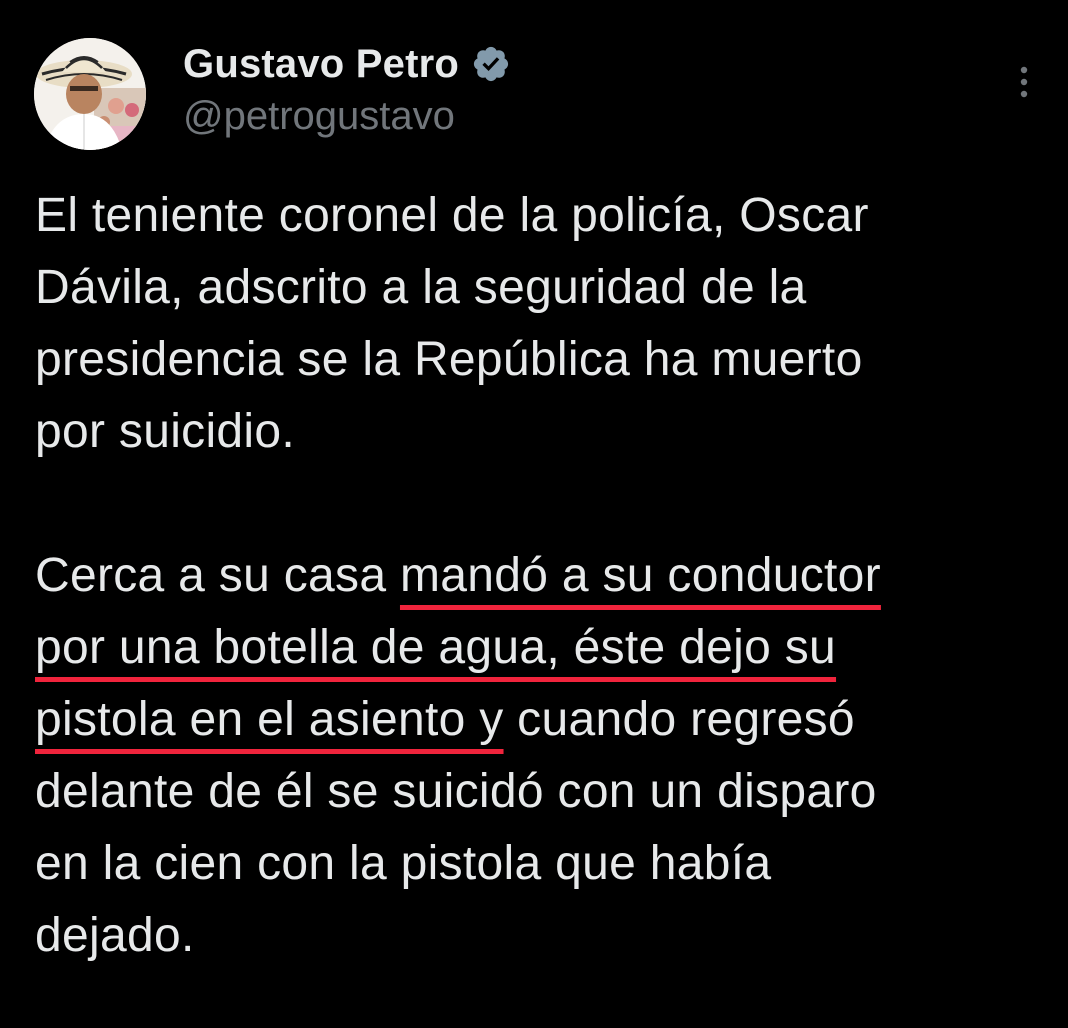 The image size is (1068, 1028). Describe the element at coordinates (217, 575) in the screenshot. I see `paragraph-2-start: Cerca a su casa` at that location.